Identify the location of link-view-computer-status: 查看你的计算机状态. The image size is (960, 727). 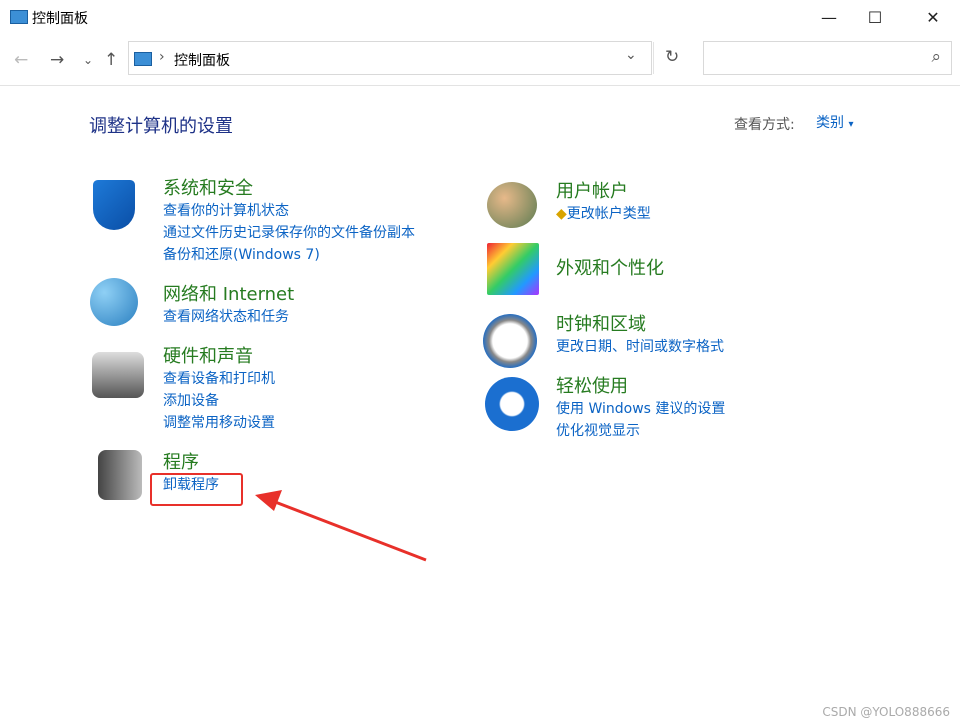
(289, 211).